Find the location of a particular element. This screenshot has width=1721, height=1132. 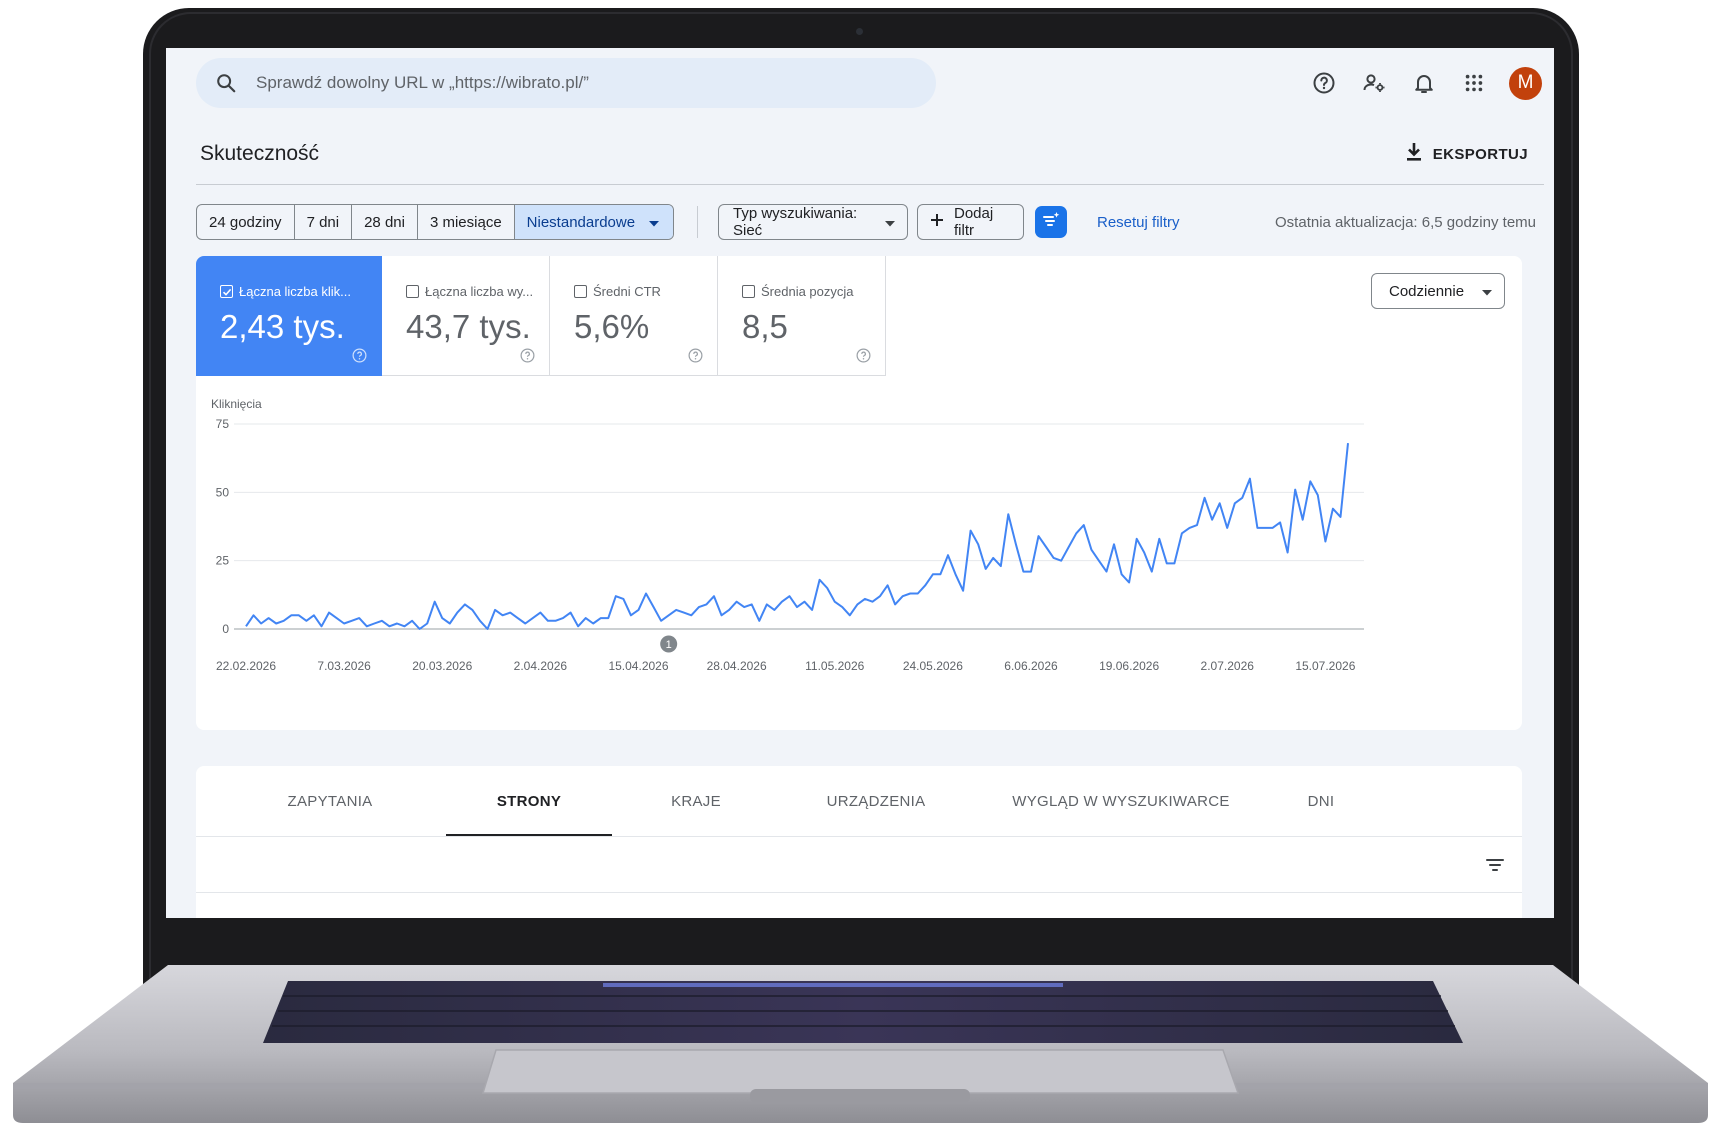

y-tick-label: 50 is located at coordinates (223, 492).